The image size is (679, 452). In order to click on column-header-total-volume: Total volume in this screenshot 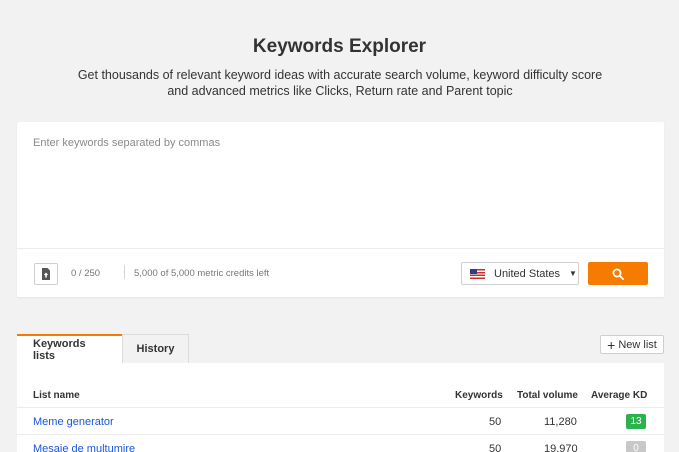, I will do `click(547, 395)`.